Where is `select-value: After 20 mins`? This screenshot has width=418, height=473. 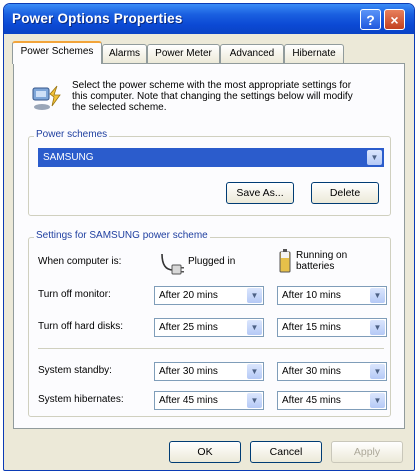
select-value: After 20 mins is located at coordinates (188, 295).